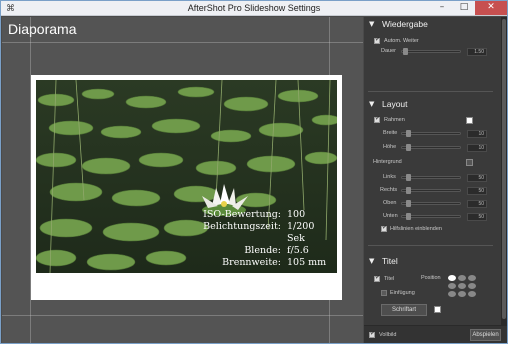  I want to click on exif-aperture-label: Blende:, so click(262, 250).